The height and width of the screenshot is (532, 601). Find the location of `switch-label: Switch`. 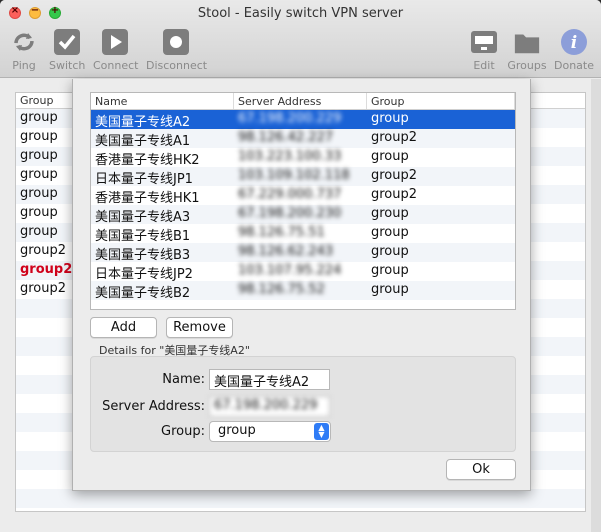

switch-label: Switch is located at coordinates (67, 65).